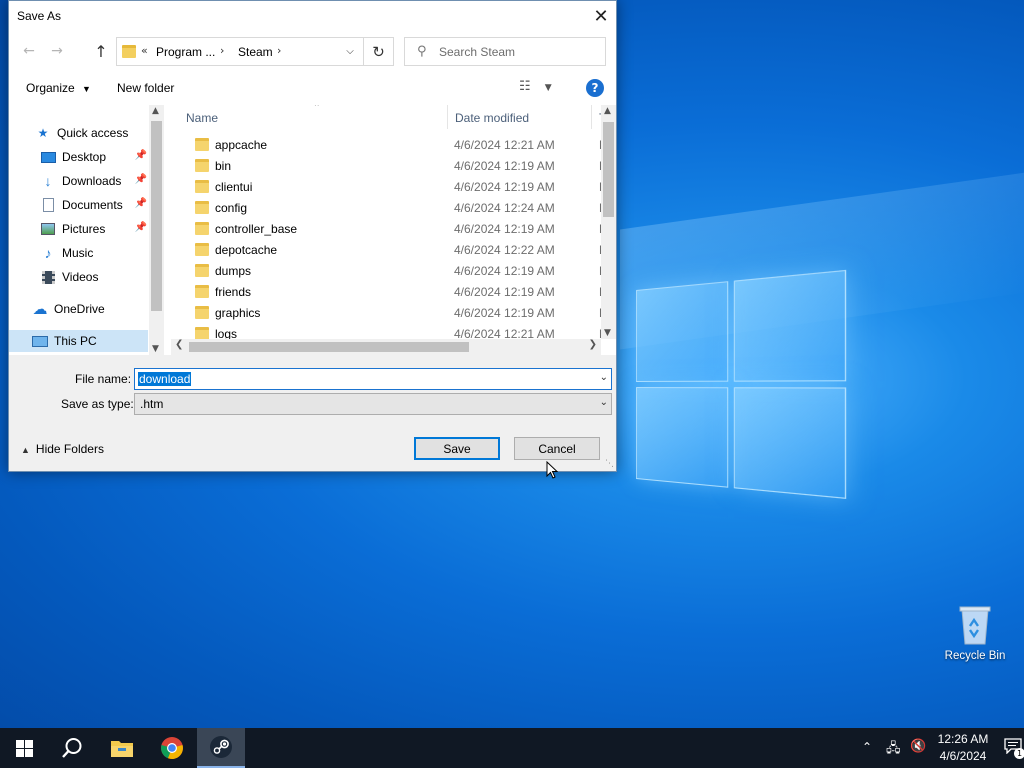 Image resolution: width=1024 pixels, height=768 pixels. I want to click on nav-item-videos: Videos, so click(79, 277).